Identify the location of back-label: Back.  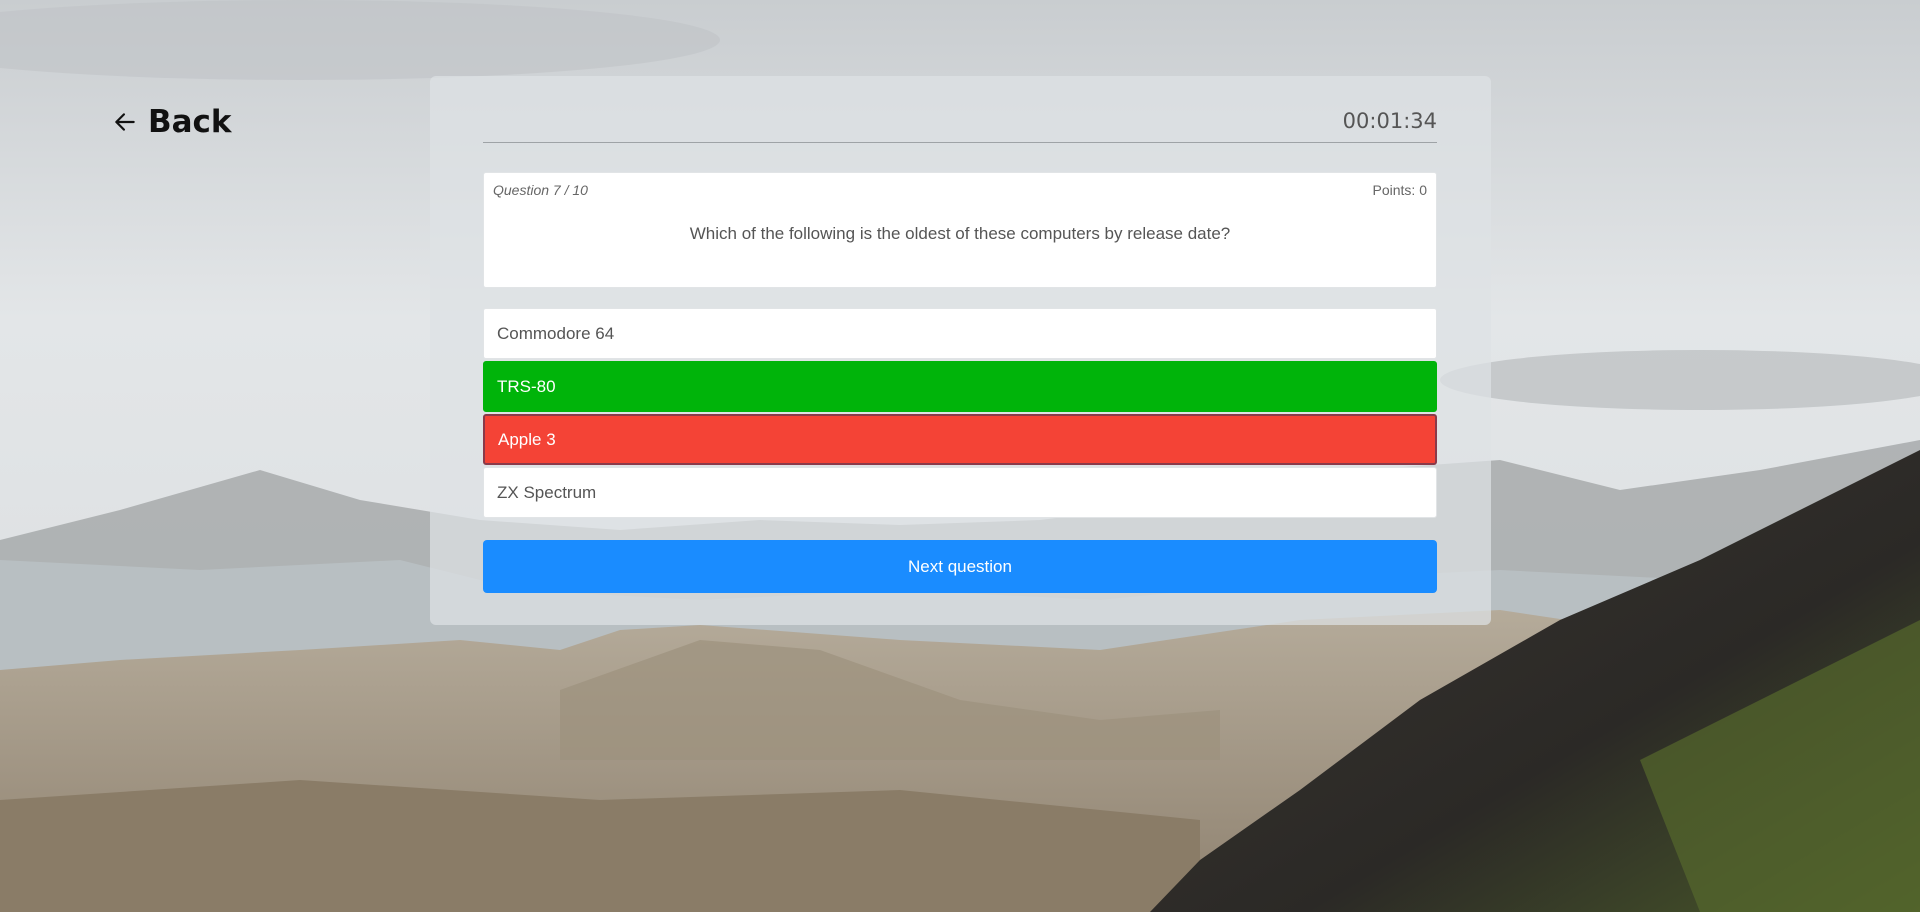
(190, 122).